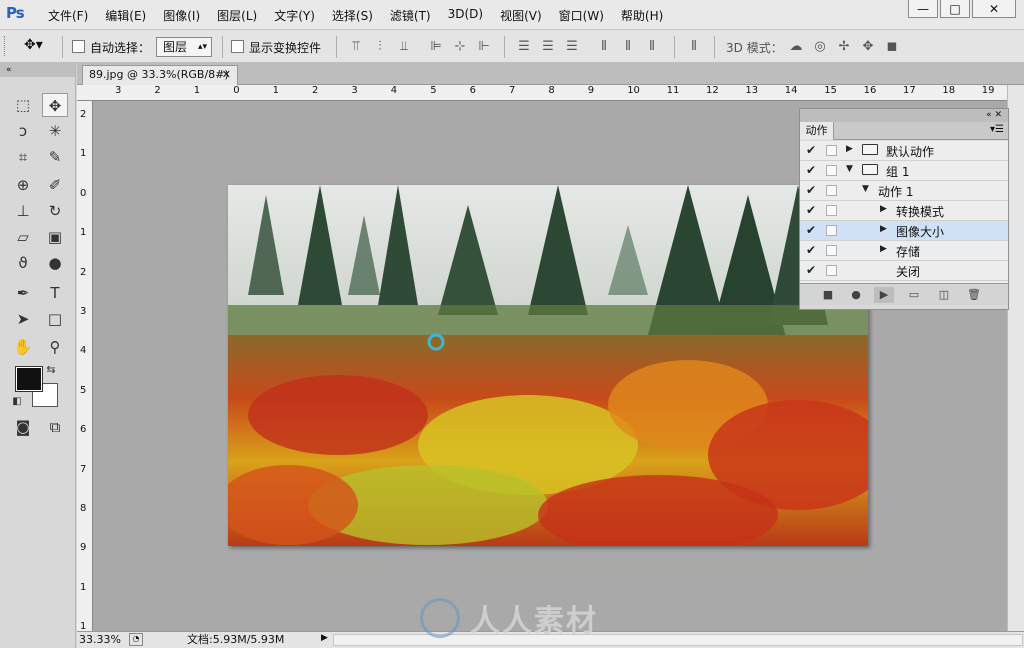  I want to click on new-set-icon: ▭, so click(914, 295).